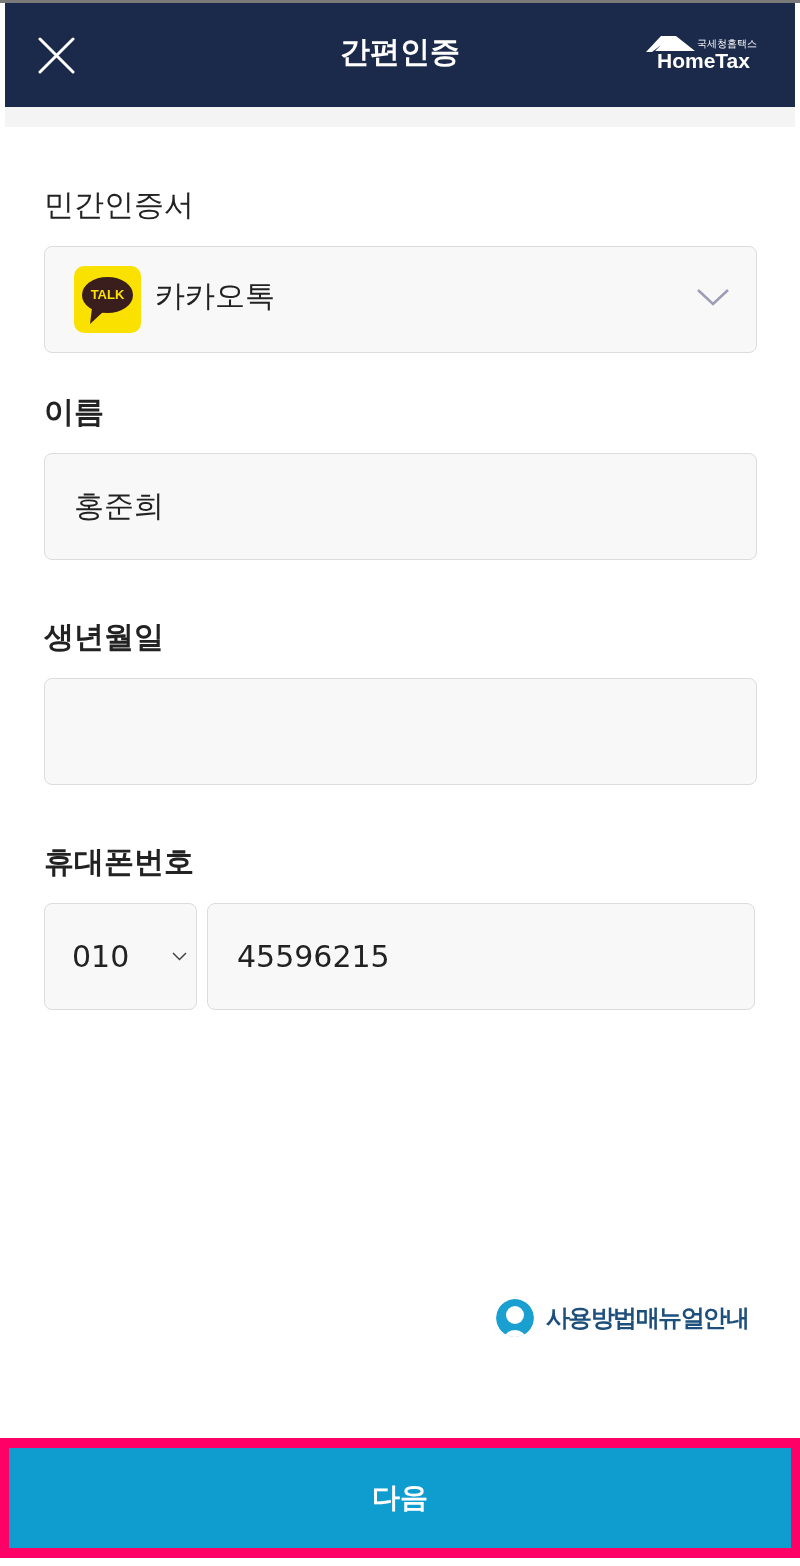 The width and height of the screenshot is (800, 1566). What do you see at coordinates (704, 61) in the screenshot?
I see `logo-wordmark: HomeTax` at bounding box center [704, 61].